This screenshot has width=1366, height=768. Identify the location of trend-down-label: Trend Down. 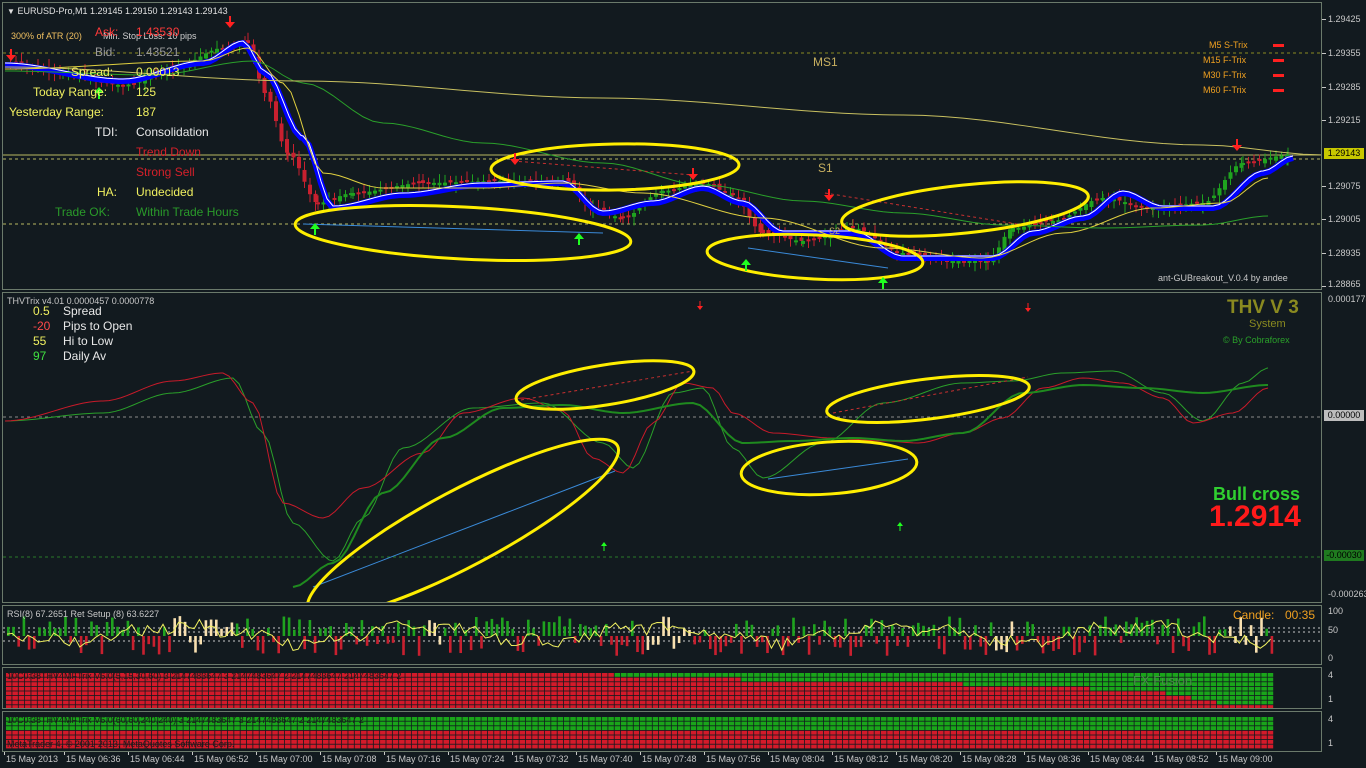
(168, 152).